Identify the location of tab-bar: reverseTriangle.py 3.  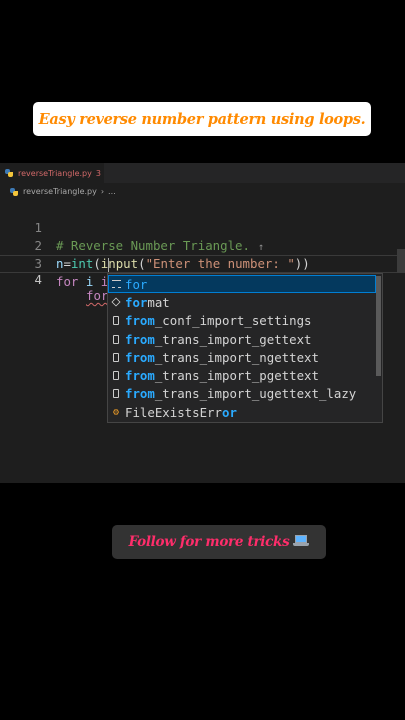
(202, 173).